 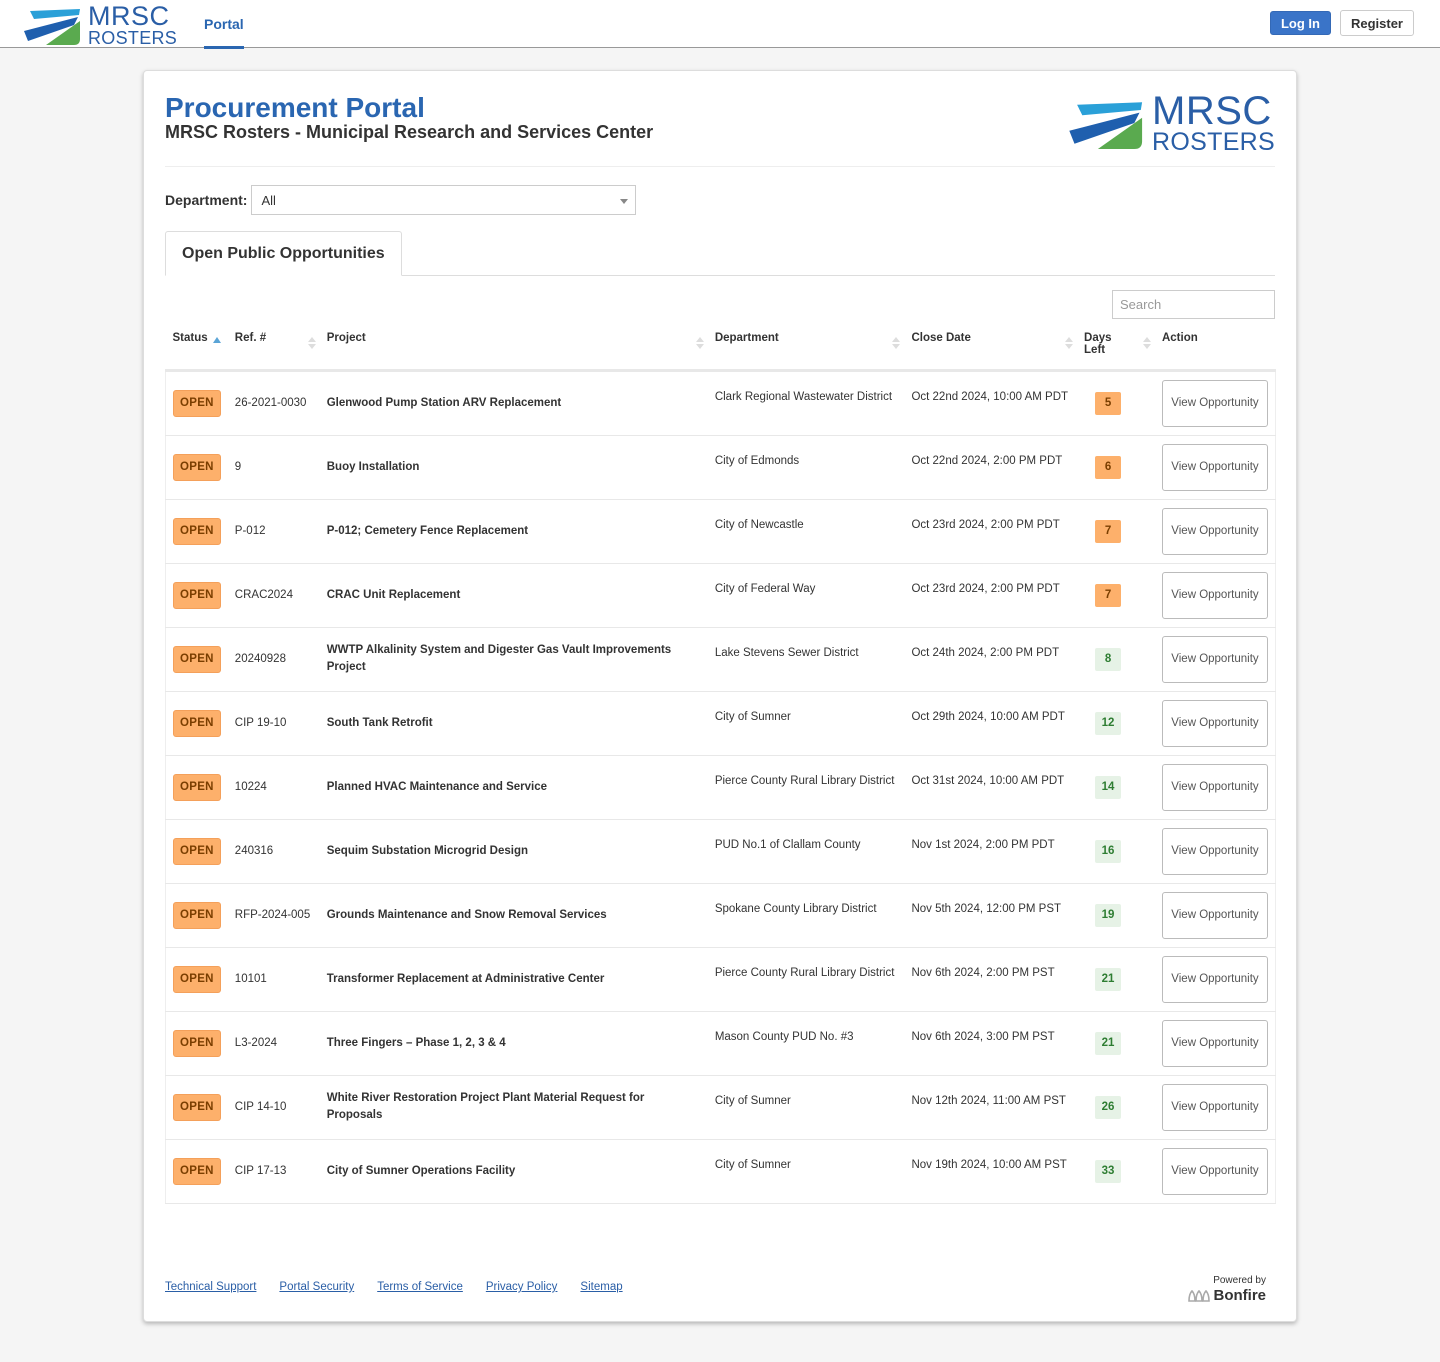 What do you see at coordinates (250, 786) in the screenshot?
I see `ref-cell: 10224` at bounding box center [250, 786].